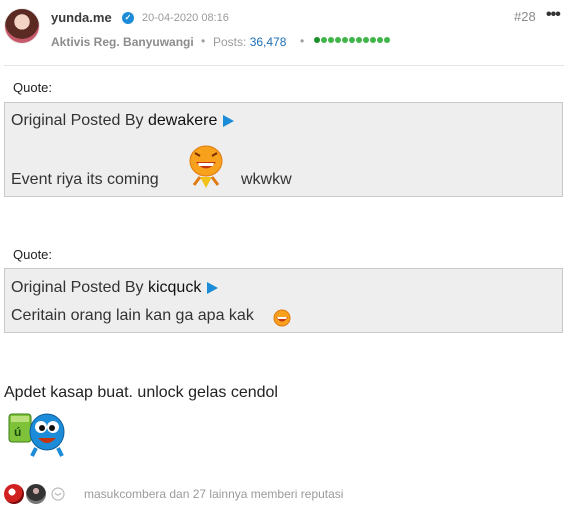 The image size is (572, 518). Describe the element at coordinates (174, 287) in the screenshot. I see `quote-author-link: kicquck` at that location.